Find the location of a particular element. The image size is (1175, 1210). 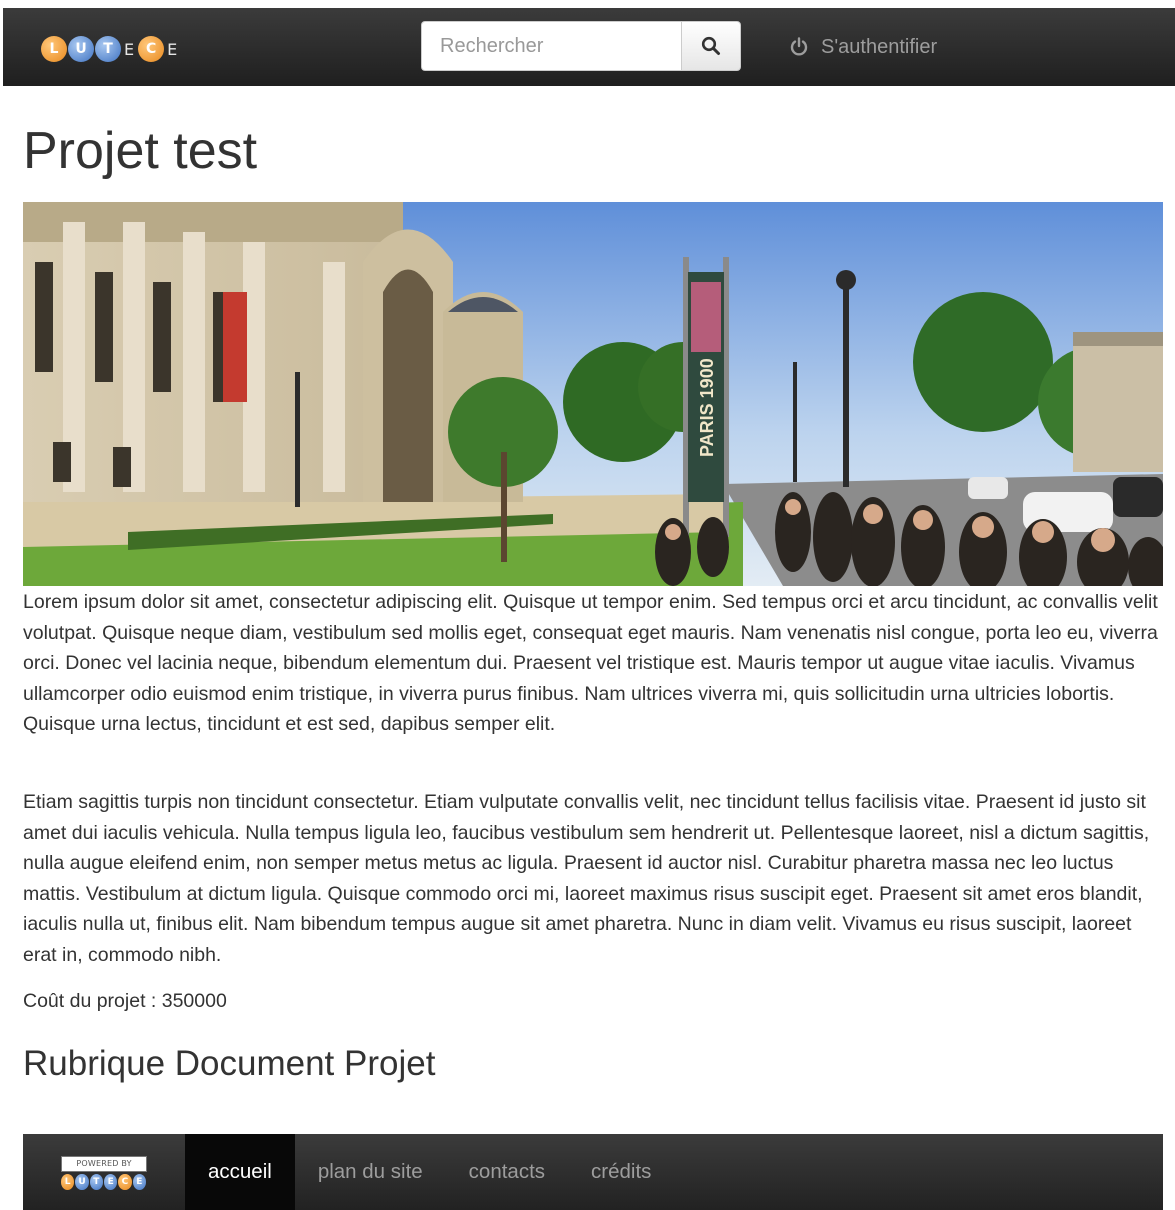

search-button is located at coordinates (711, 46).